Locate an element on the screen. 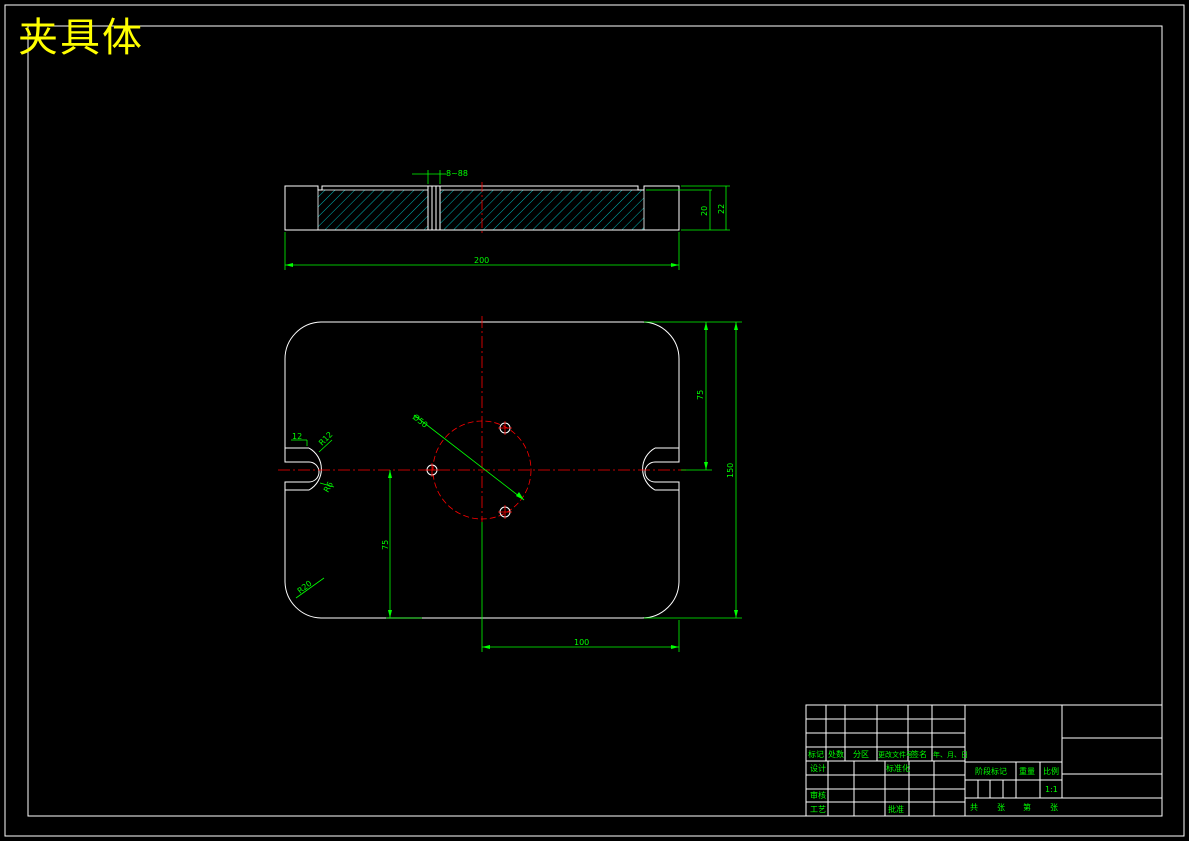 The width and height of the screenshot is (1189, 841). tb-header-count: 处数 is located at coordinates (836, 754).